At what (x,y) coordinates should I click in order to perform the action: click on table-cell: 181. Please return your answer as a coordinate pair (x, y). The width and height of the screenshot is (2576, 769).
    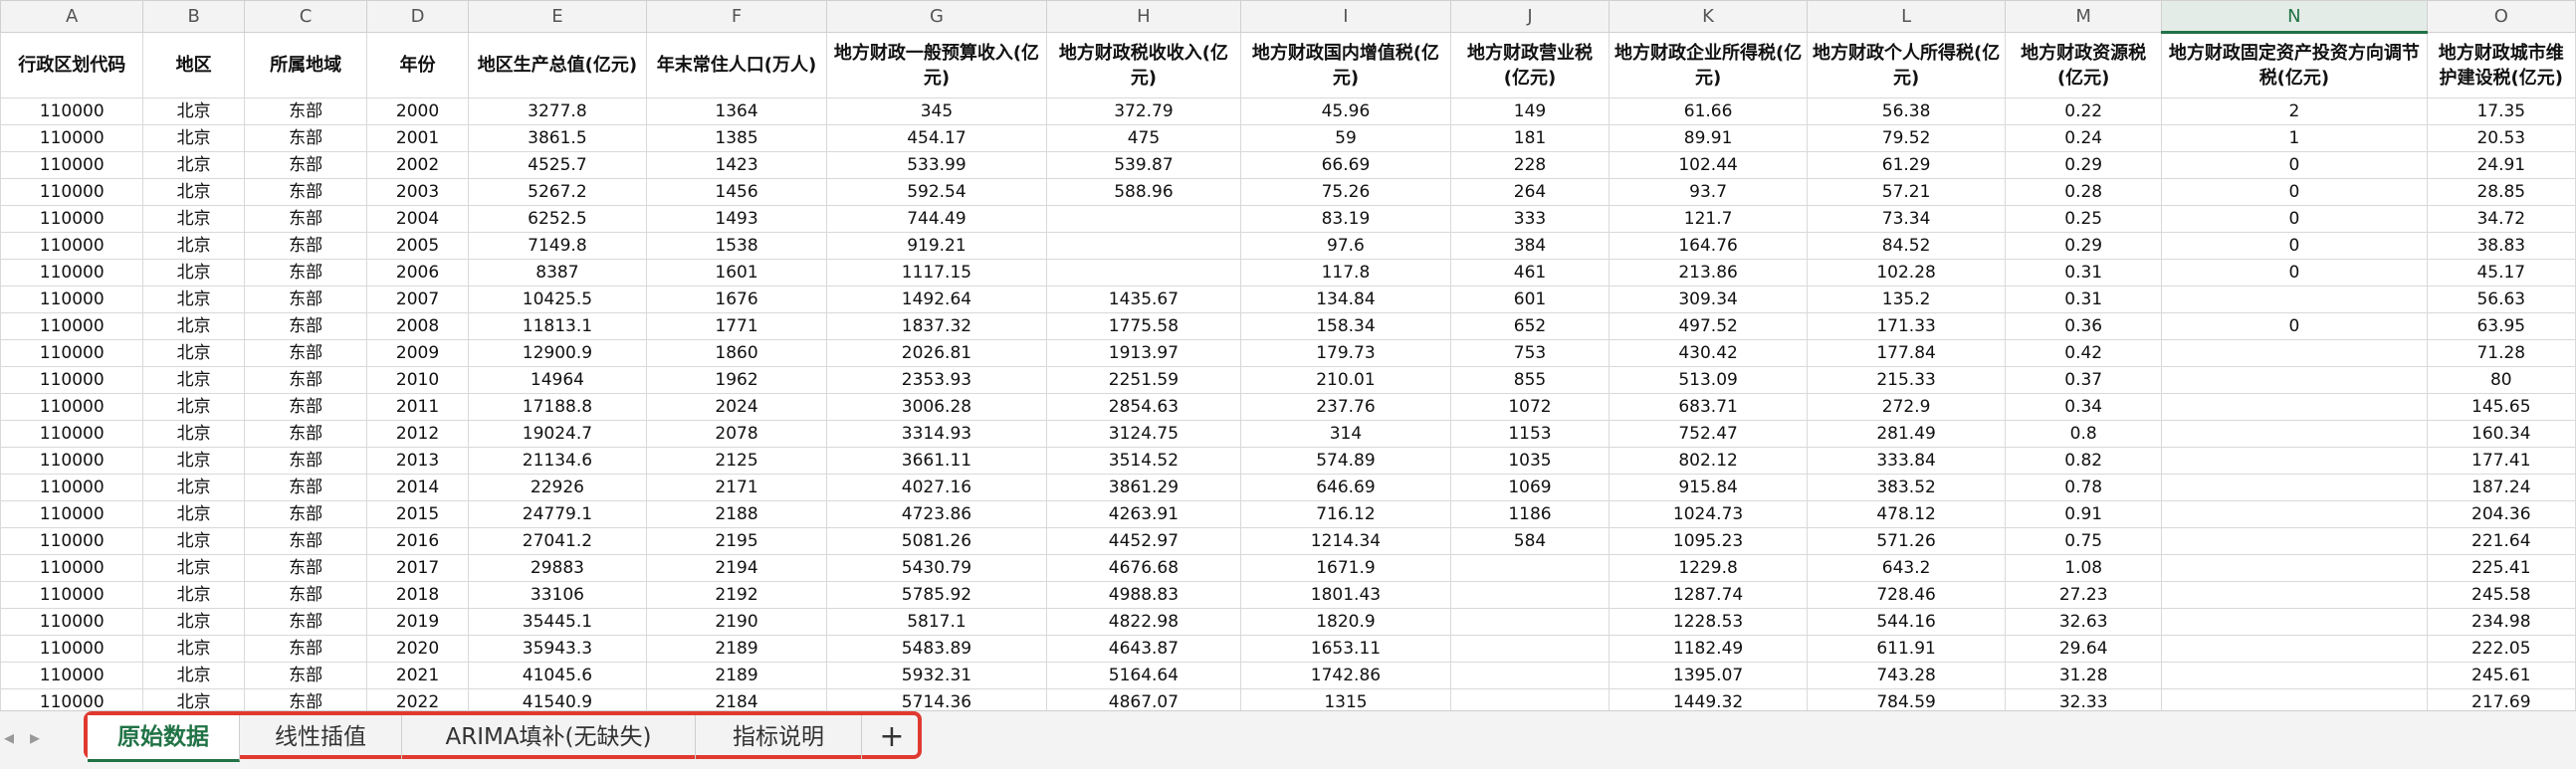
    Looking at the image, I should click on (1529, 138).